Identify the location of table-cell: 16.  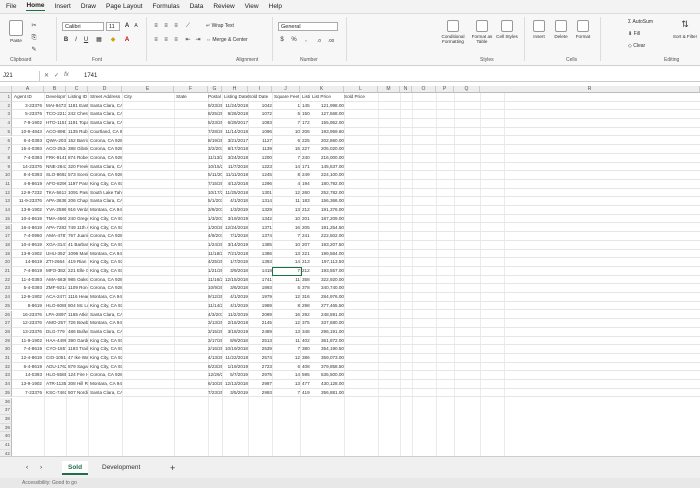
(287, 315).